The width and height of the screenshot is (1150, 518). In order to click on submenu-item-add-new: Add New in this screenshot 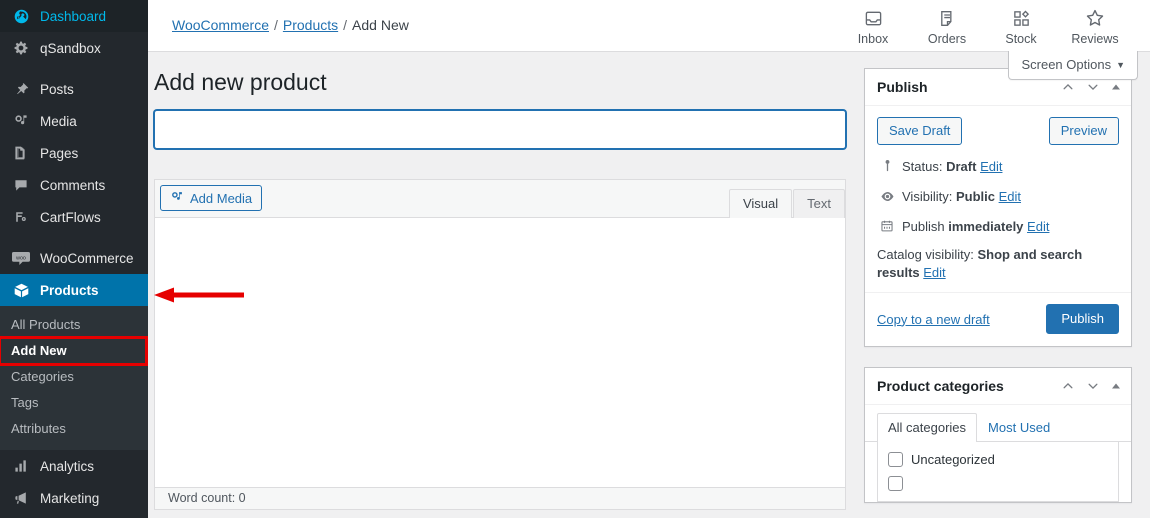, I will do `click(74, 351)`.